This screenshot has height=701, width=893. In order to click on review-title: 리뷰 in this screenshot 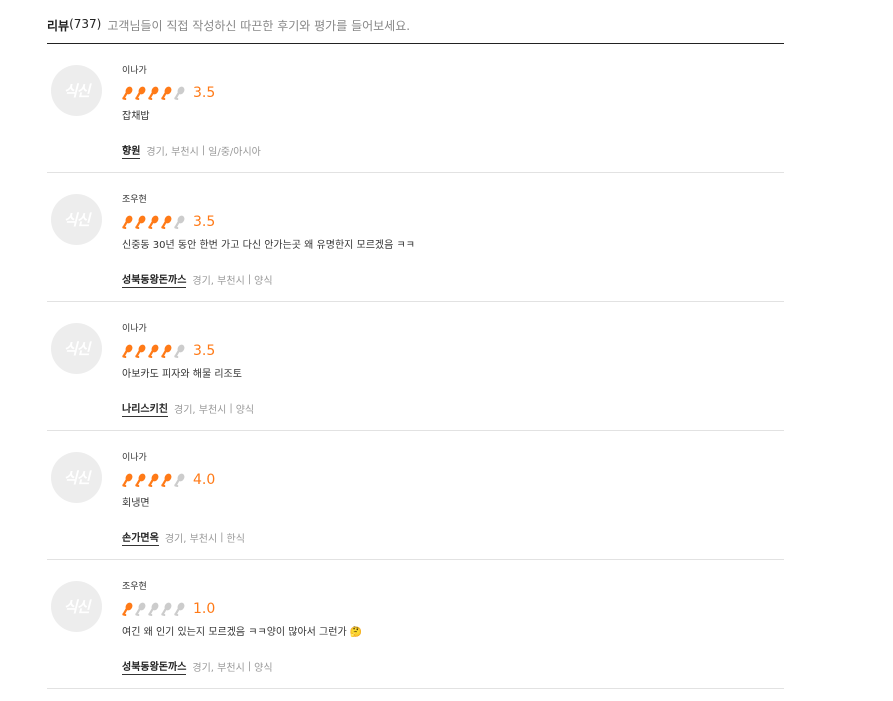, I will do `click(58, 26)`.